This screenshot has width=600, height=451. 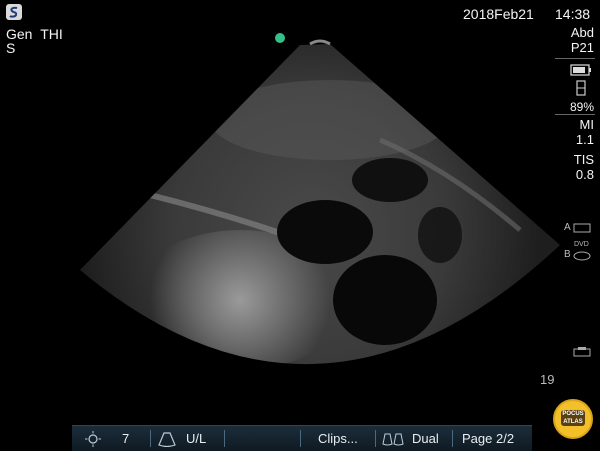 What do you see at coordinates (320, 42) in the screenshot?
I see `transducer-surface` at bounding box center [320, 42].